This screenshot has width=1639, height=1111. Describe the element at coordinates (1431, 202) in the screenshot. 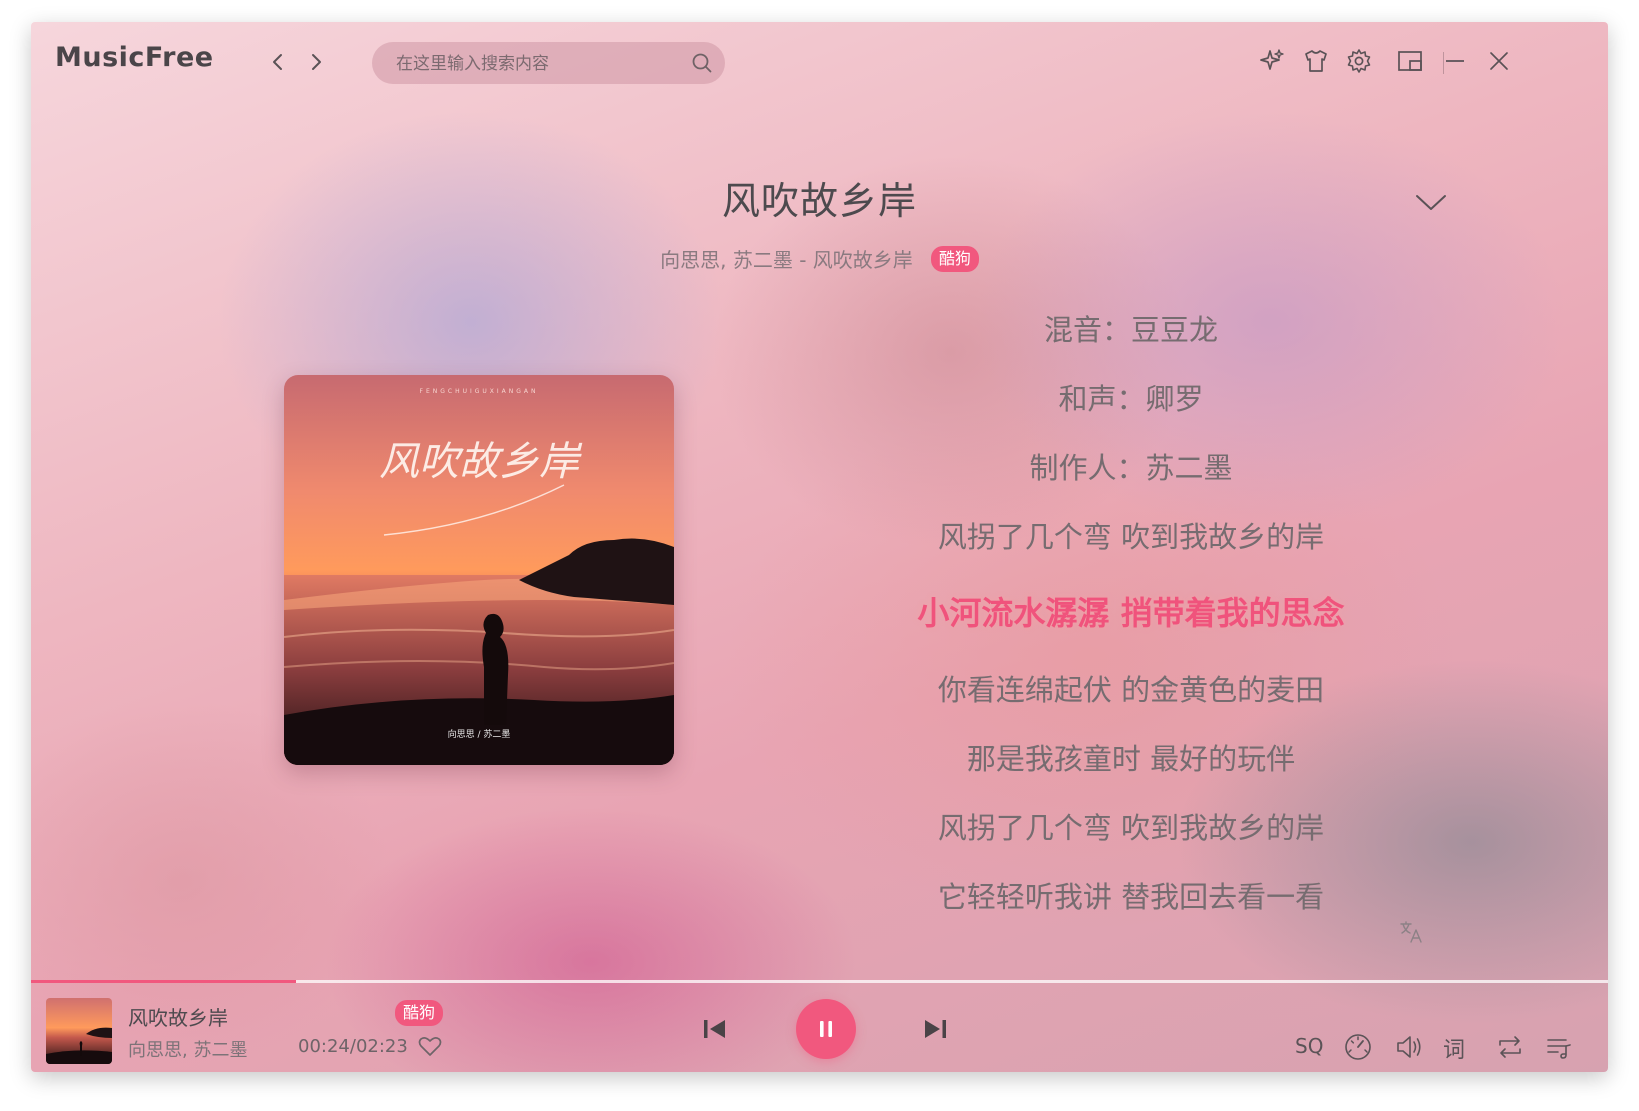

I see `chevron-down-icon` at that location.